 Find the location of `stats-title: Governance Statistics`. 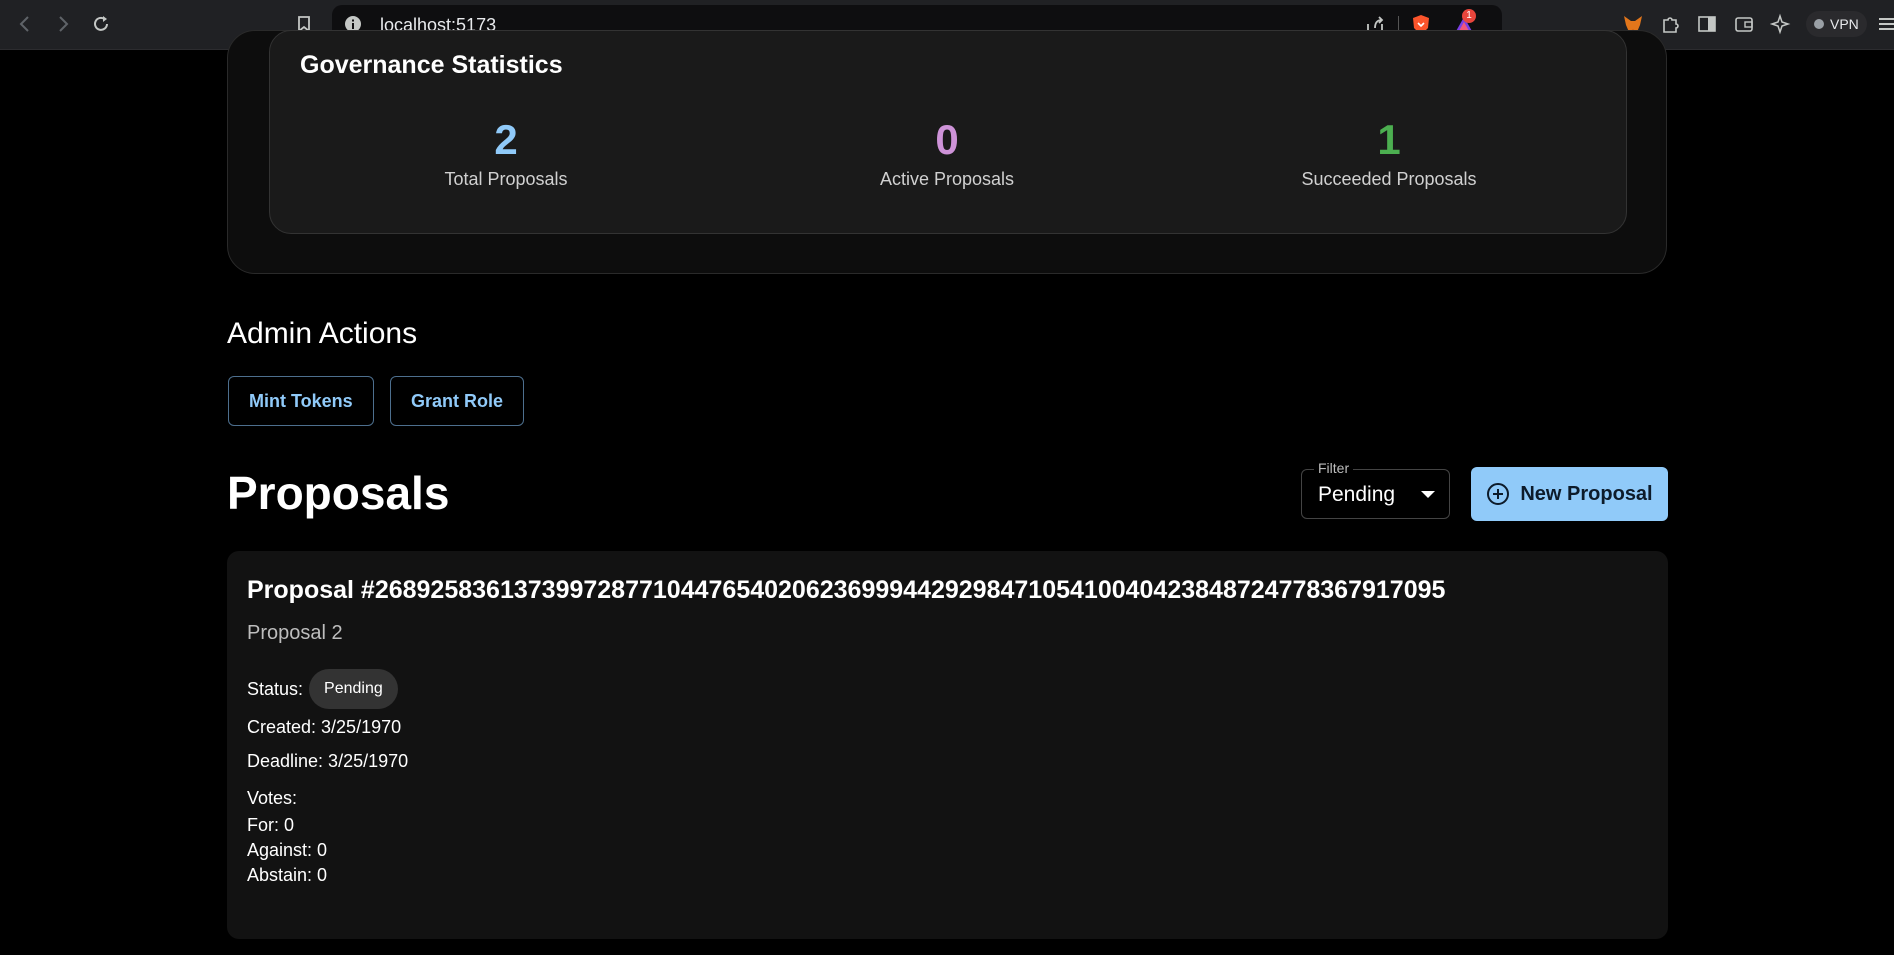

stats-title: Governance Statistics is located at coordinates (431, 65).